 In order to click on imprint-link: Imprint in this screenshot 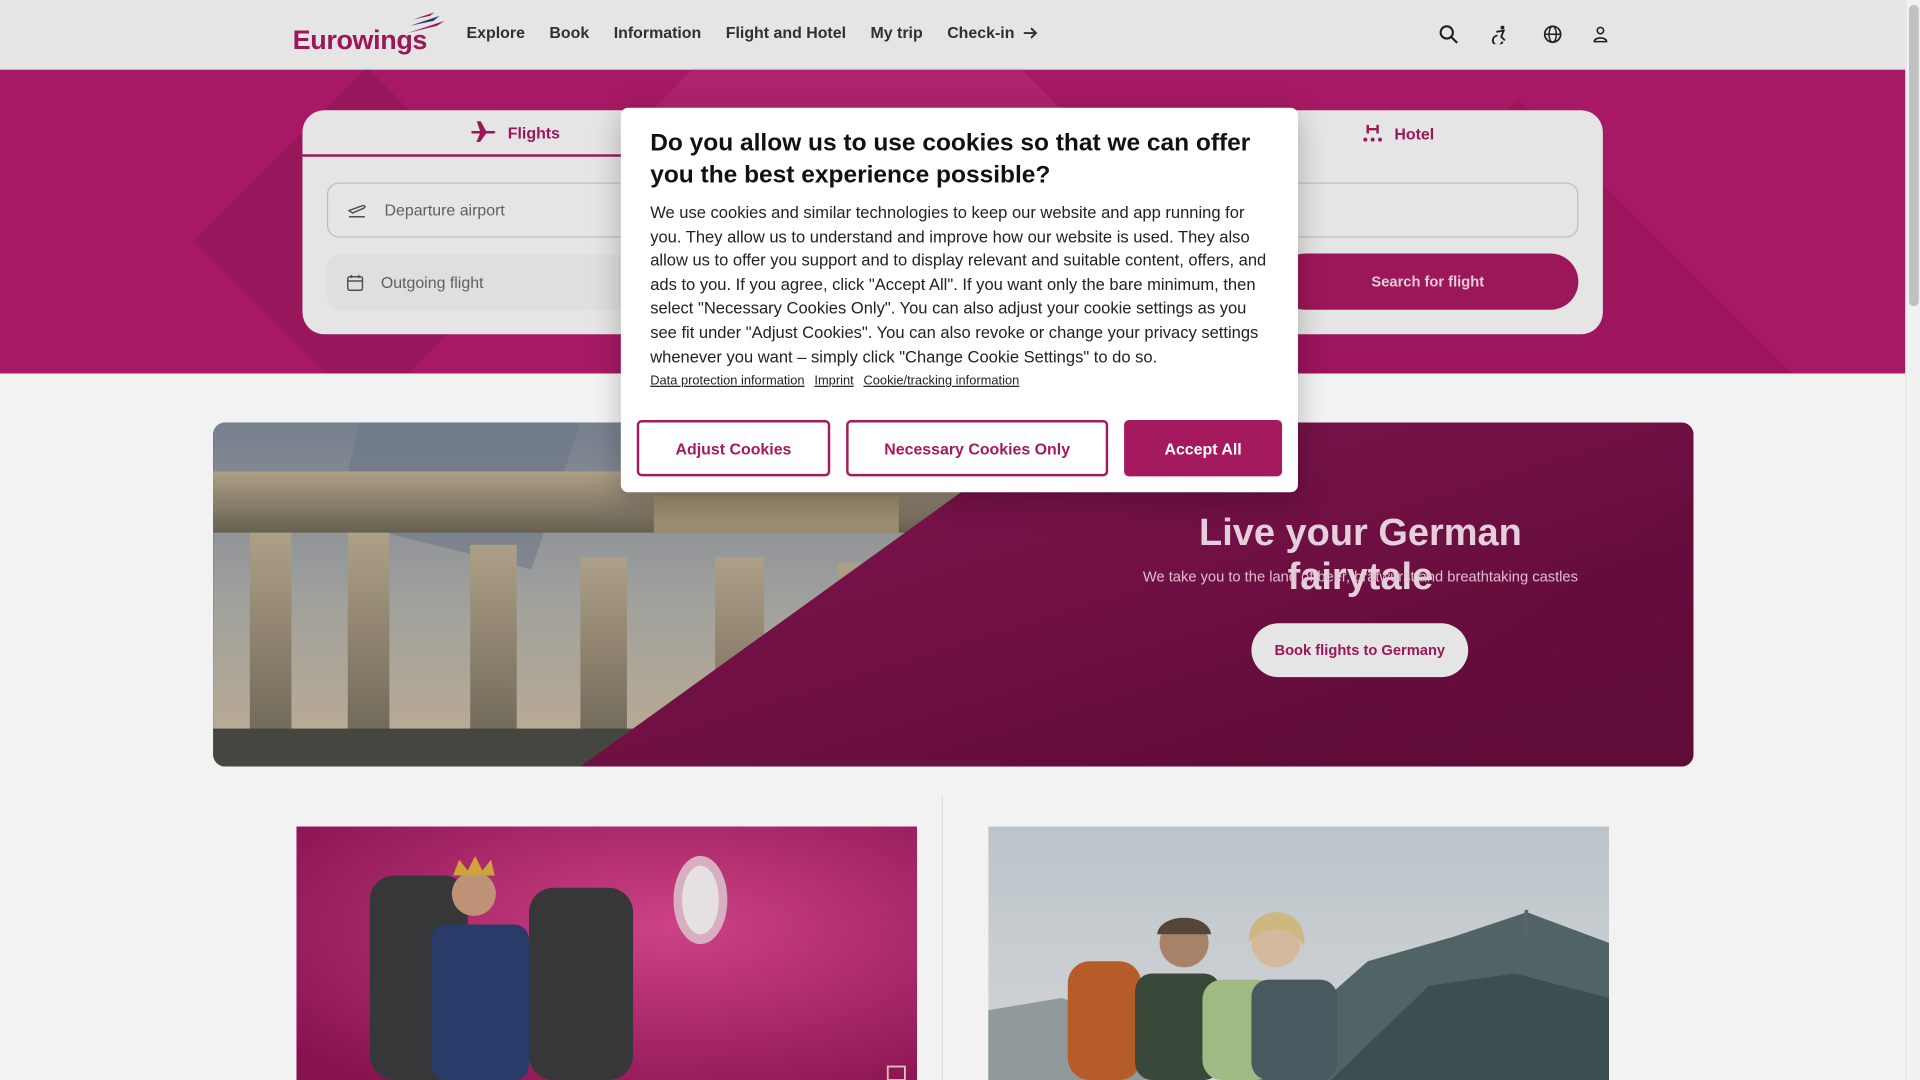, I will do `click(833, 380)`.